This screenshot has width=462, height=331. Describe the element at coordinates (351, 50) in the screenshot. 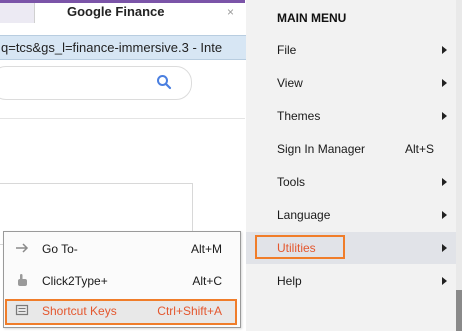

I see `menu-item-file: File` at that location.